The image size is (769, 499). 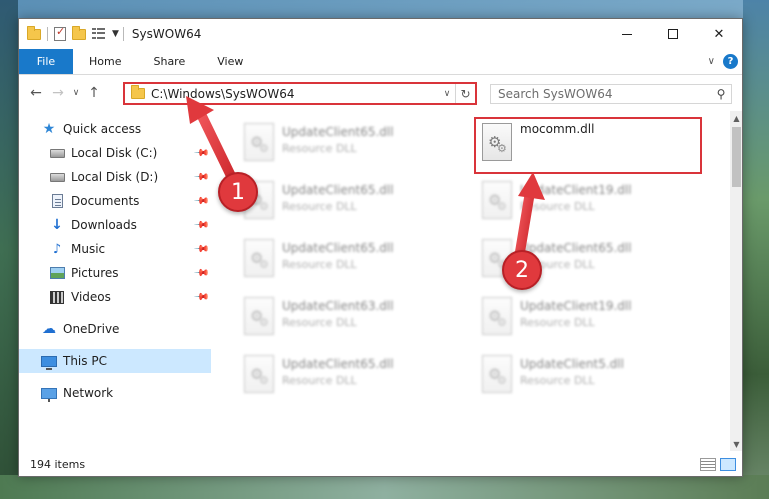 I want to click on tab-home: Home, so click(x=105, y=61).